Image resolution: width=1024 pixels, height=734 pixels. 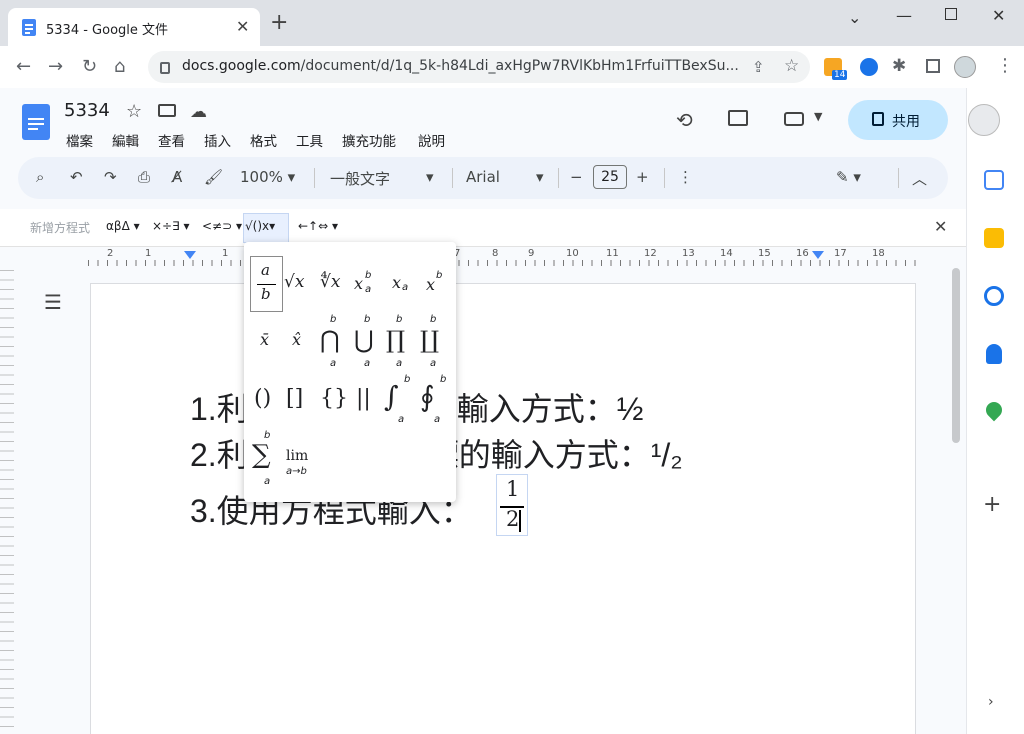 I want to click on big-intersection-symbol-button: b ⋂ a, so click(x=333, y=342).